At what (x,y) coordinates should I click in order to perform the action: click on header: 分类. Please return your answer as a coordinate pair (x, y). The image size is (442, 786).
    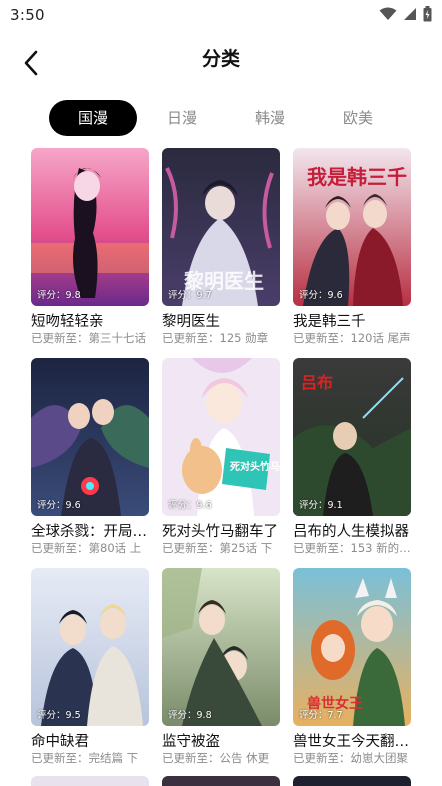
    Looking at the image, I should click on (221, 59).